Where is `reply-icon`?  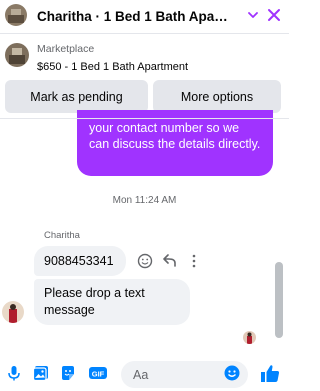 reply-icon is located at coordinates (169, 260).